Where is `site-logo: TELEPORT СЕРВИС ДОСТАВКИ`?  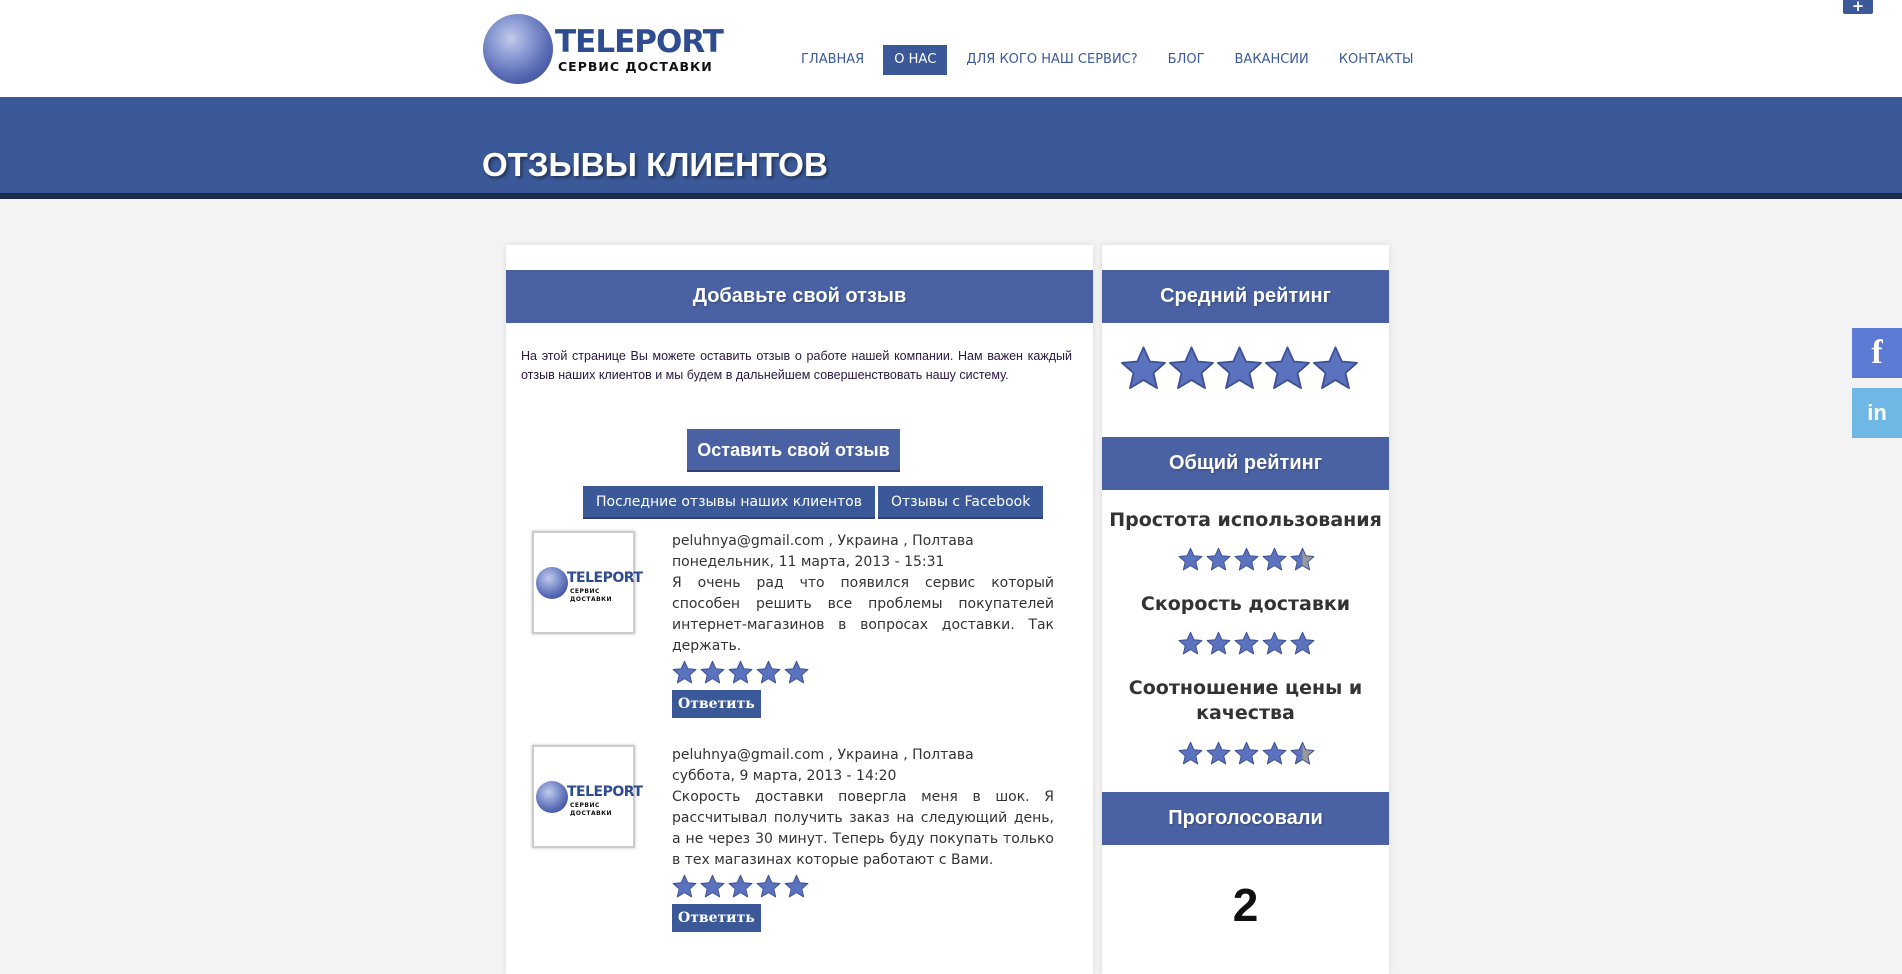 site-logo: TELEPORT СЕРВИС ДОСТАВКИ is located at coordinates (603, 49).